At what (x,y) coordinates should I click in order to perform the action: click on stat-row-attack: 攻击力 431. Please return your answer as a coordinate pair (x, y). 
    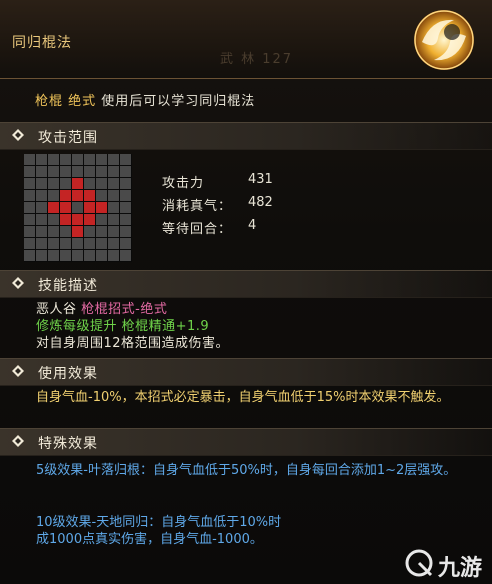
    Looking at the image, I should click on (217, 183).